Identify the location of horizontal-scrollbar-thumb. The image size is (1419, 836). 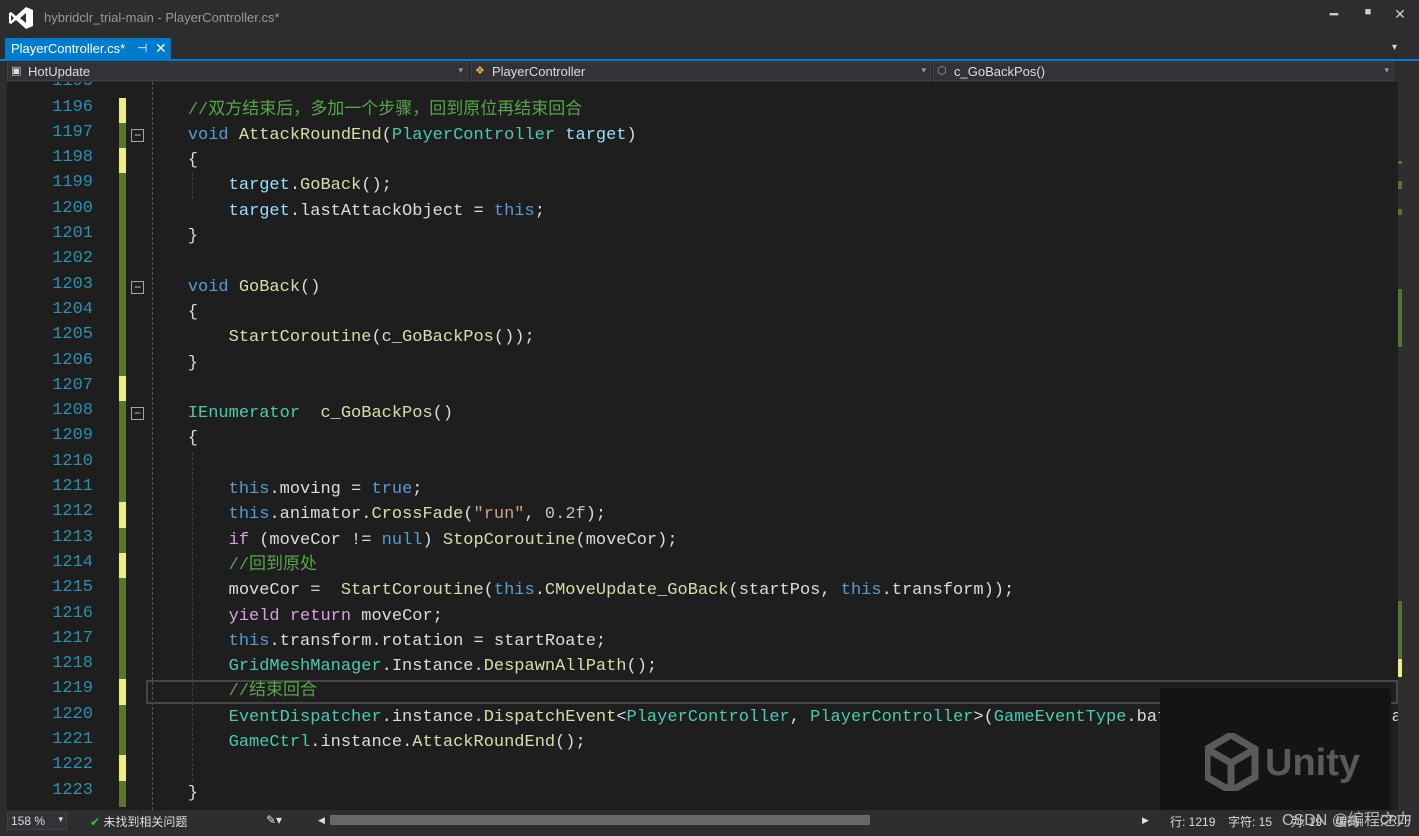
(600, 820).